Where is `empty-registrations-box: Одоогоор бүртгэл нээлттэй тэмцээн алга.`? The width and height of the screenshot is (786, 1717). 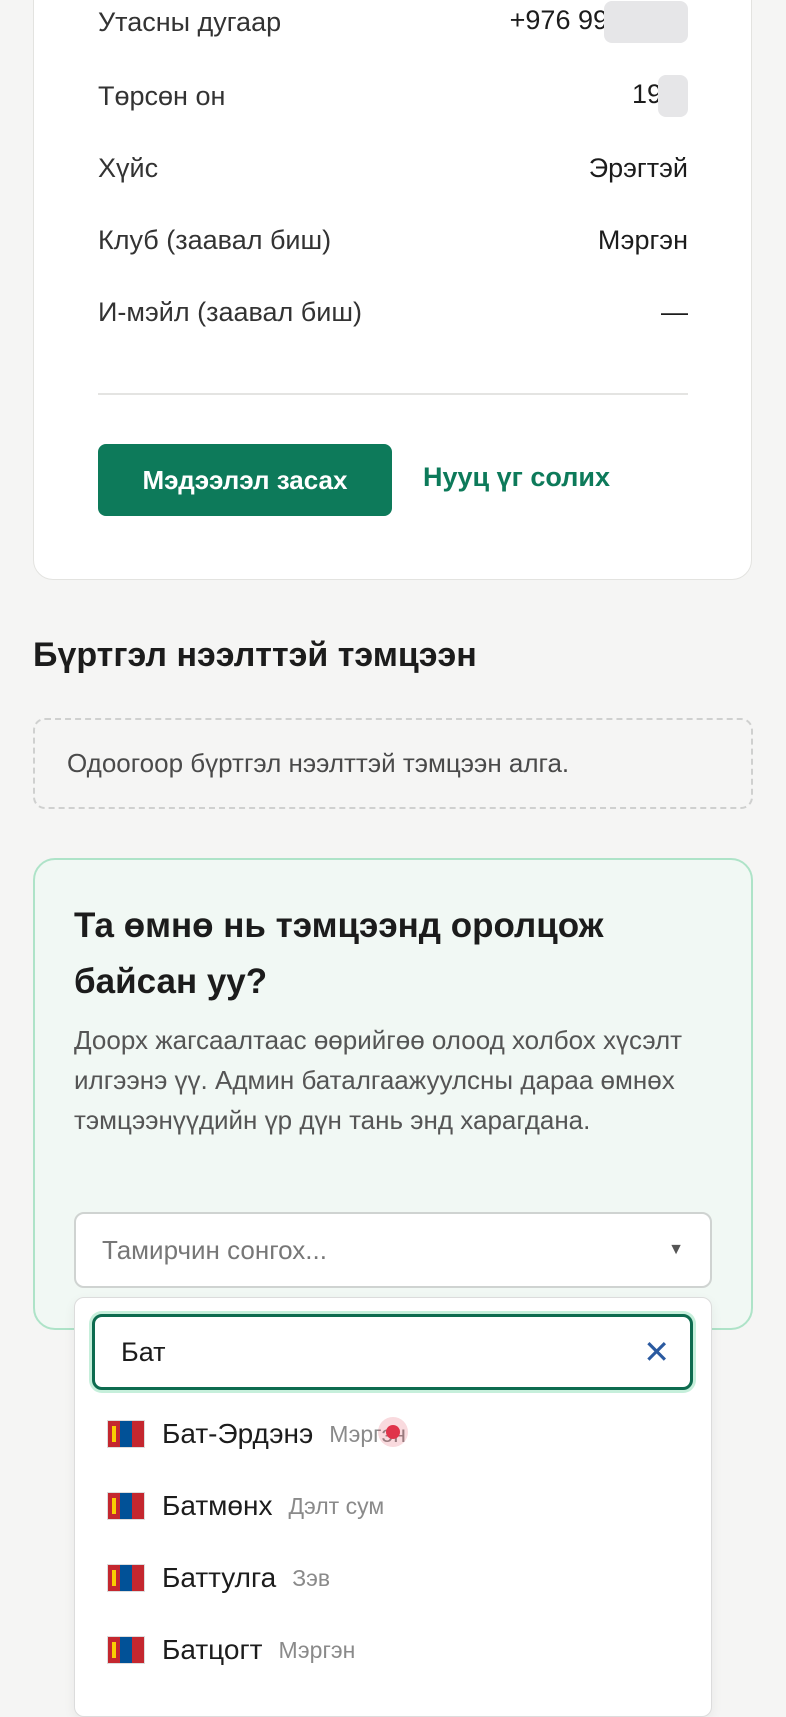
empty-registrations-box: Одоогоор бүртгэл нээлттэй тэмцээн алга. is located at coordinates (393, 763).